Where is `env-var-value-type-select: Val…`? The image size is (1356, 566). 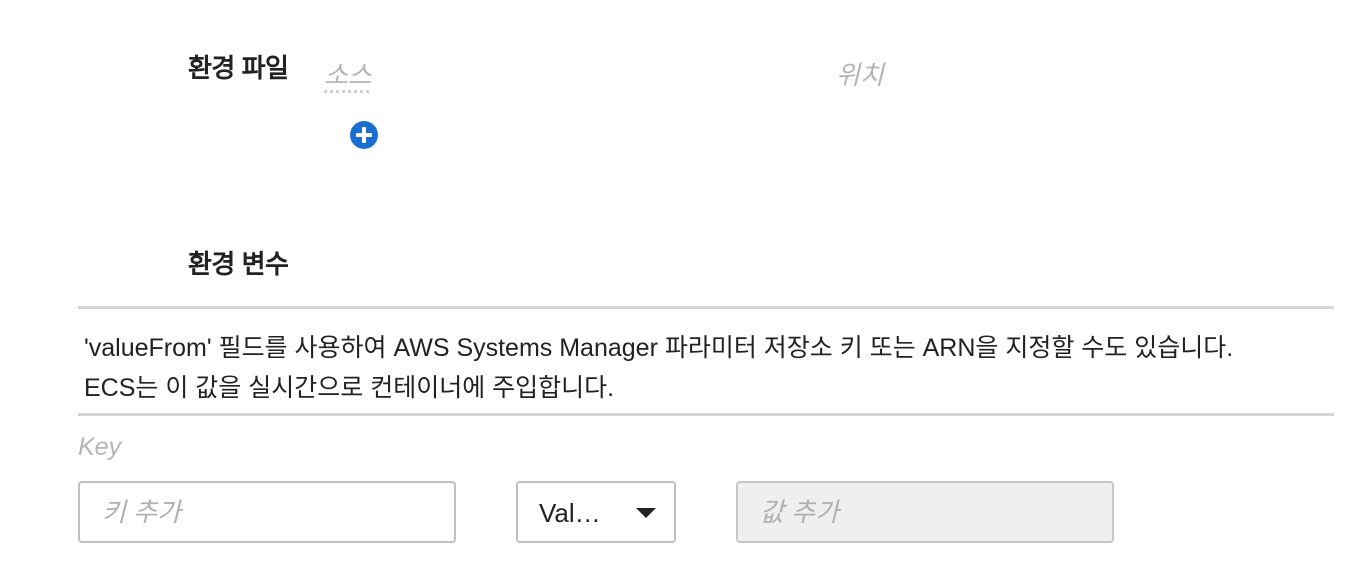 env-var-value-type-select: Val… is located at coordinates (596, 512).